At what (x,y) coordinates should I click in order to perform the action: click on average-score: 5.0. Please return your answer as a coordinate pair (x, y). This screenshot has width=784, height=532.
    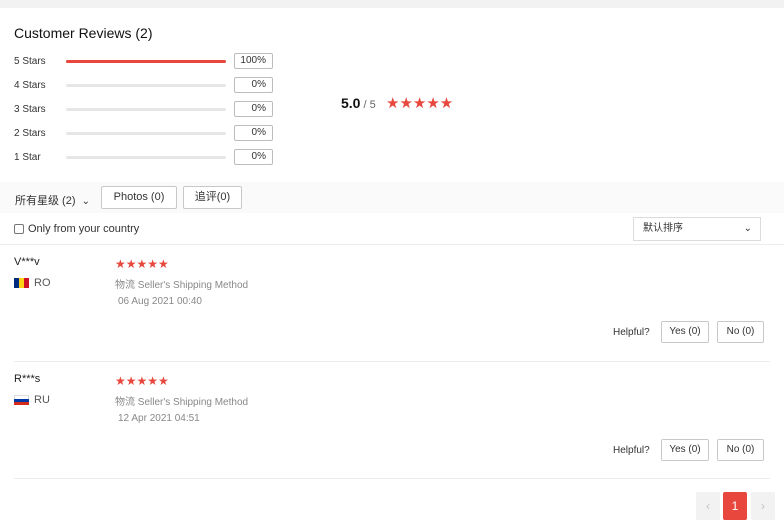
    Looking at the image, I should click on (351, 103).